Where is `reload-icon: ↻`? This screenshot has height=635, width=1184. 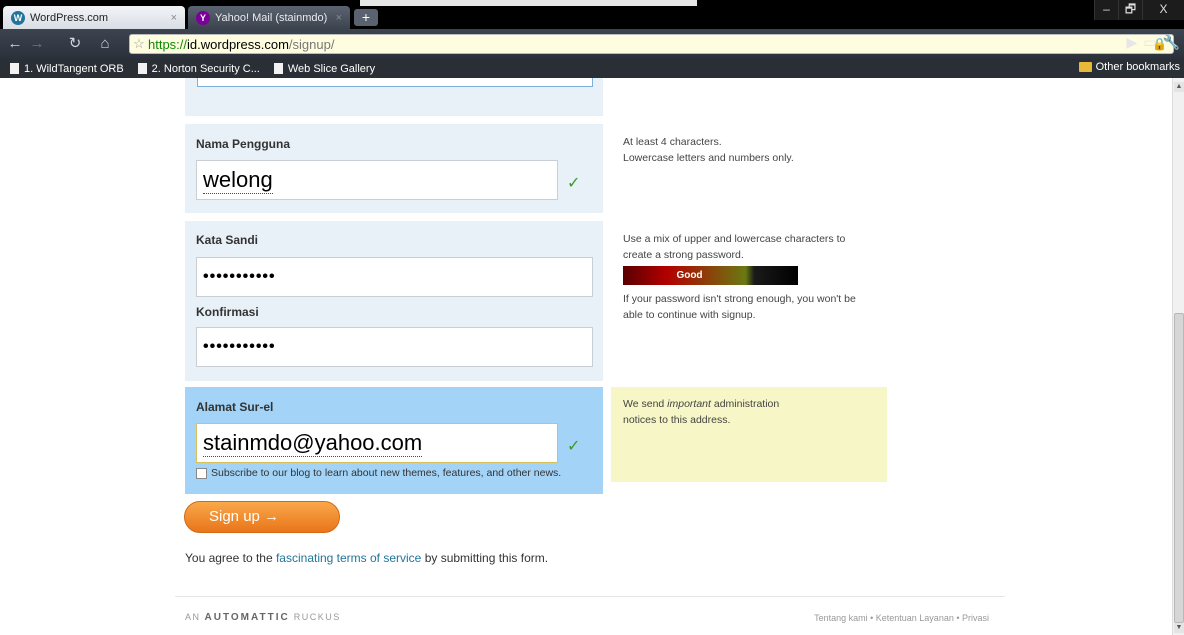
reload-icon: ↻ is located at coordinates (75, 44).